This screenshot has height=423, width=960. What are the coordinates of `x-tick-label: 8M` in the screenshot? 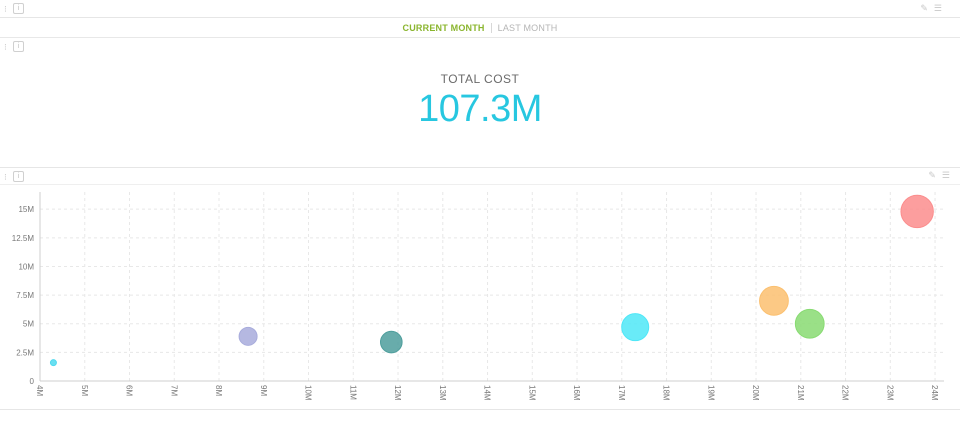 It's located at (218, 390).